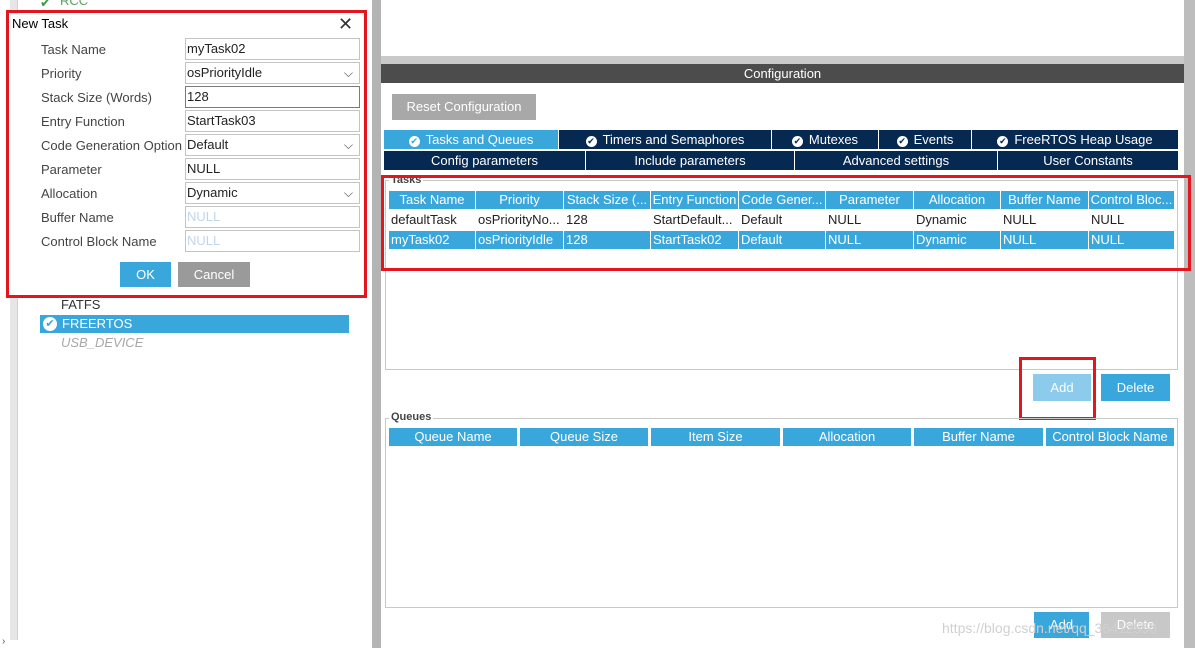 The image size is (1195, 648). What do you see at coordinates (1135, 387) in the screenshot?
I see `tasks-delete-button: Delete` at bounding box center [1135, 387].